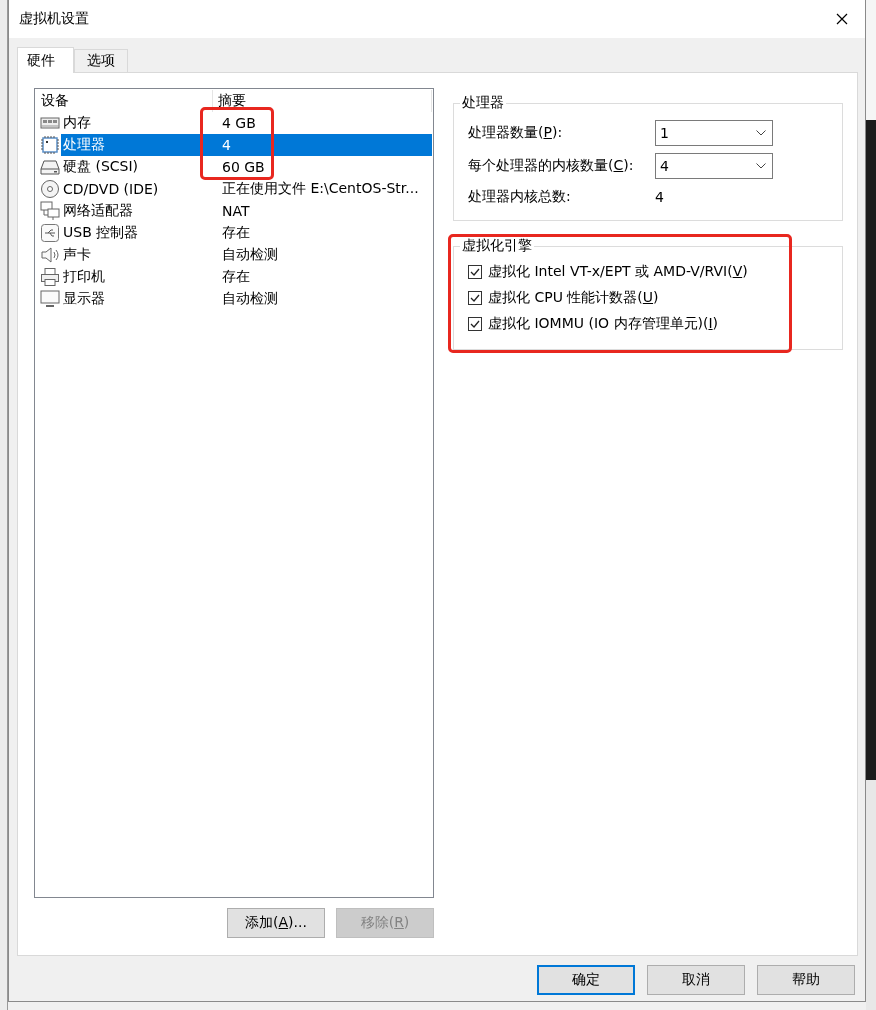  What do you see at coordinates (138, 189) in the screenshot?
I see `device-name: CD/DVD (IDE)` at bounding box center [138, 189].